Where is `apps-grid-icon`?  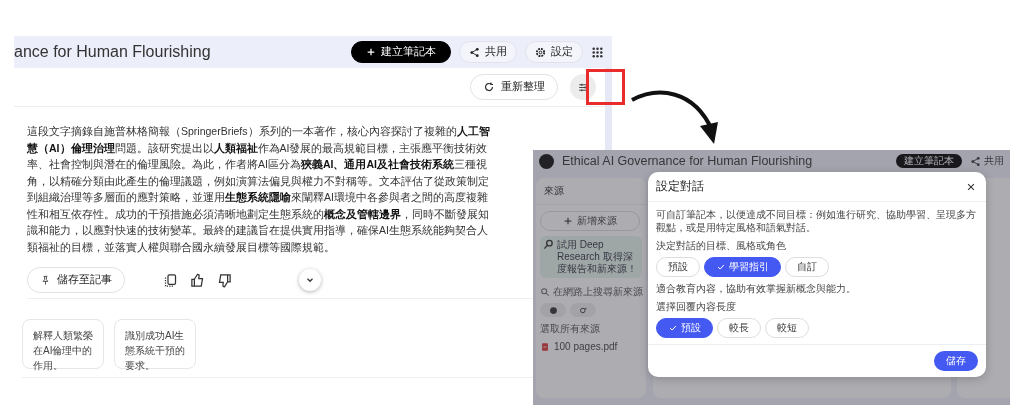 apps-grid-icon is located at coordinates (597, 52).